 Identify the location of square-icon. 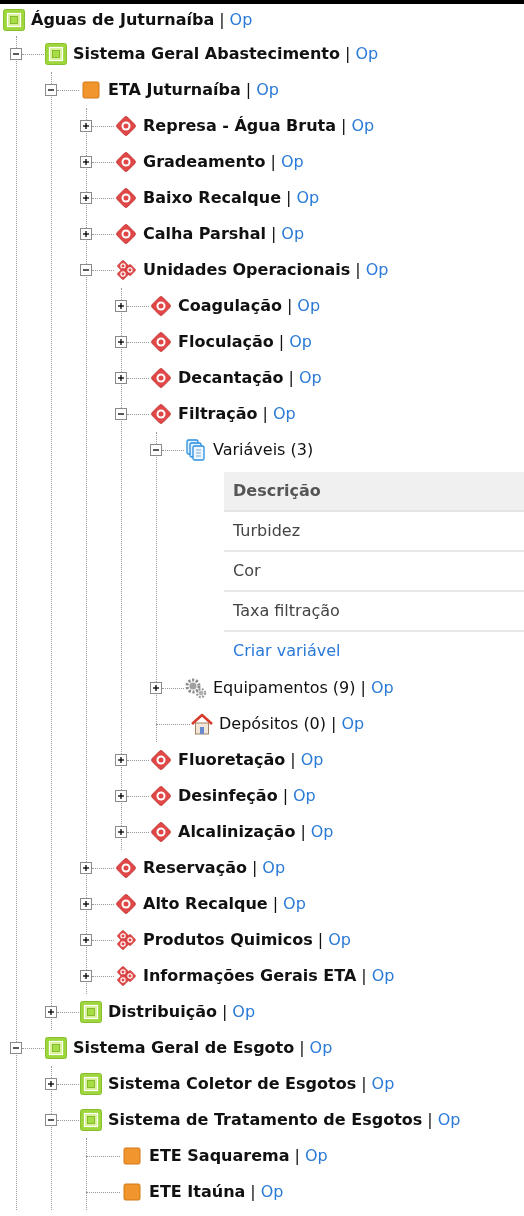
(132, 1192).